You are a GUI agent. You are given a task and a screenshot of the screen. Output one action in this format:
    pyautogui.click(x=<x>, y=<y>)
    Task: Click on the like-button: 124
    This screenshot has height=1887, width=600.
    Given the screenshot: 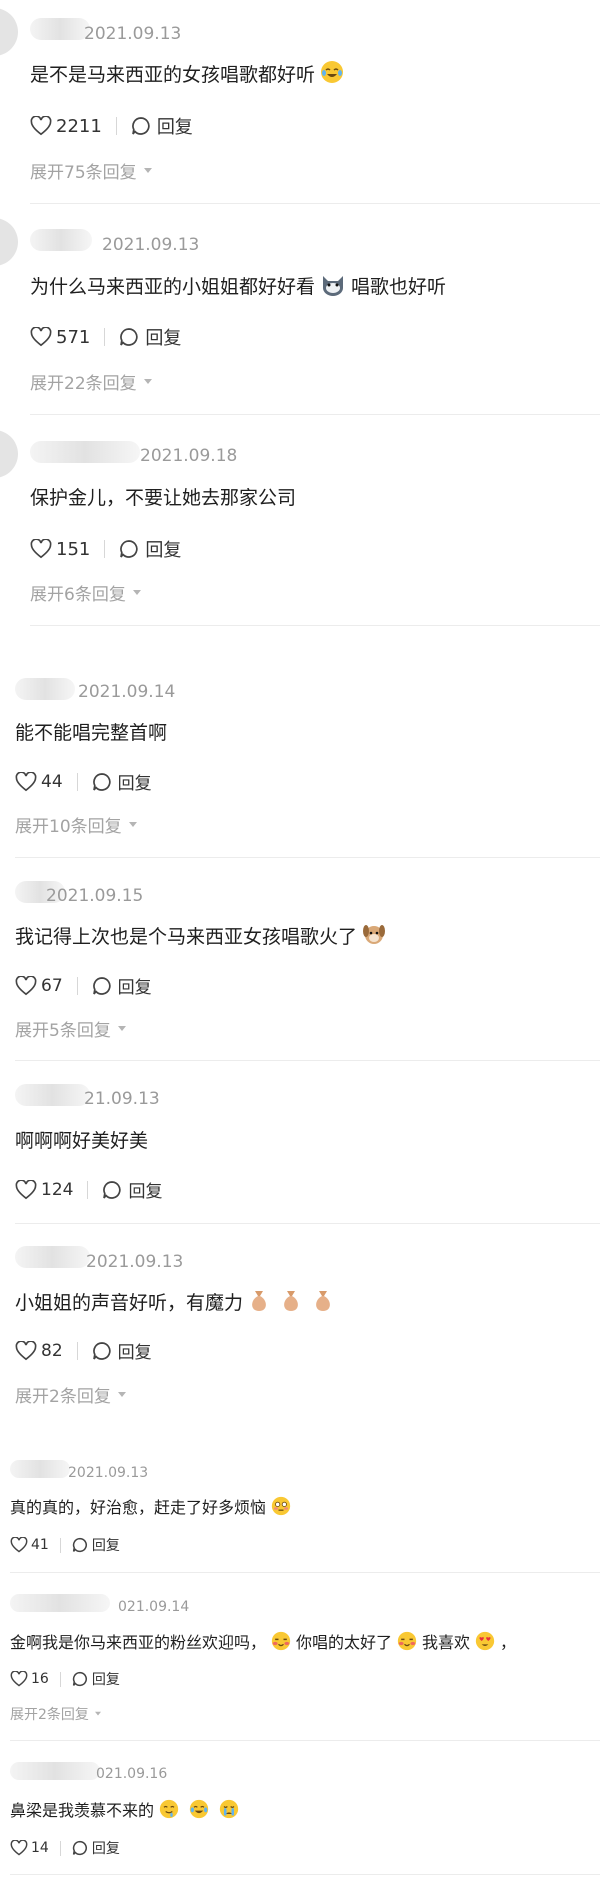 What is the action you would take?
    pyautogui.click(x=44, y=1189)
    